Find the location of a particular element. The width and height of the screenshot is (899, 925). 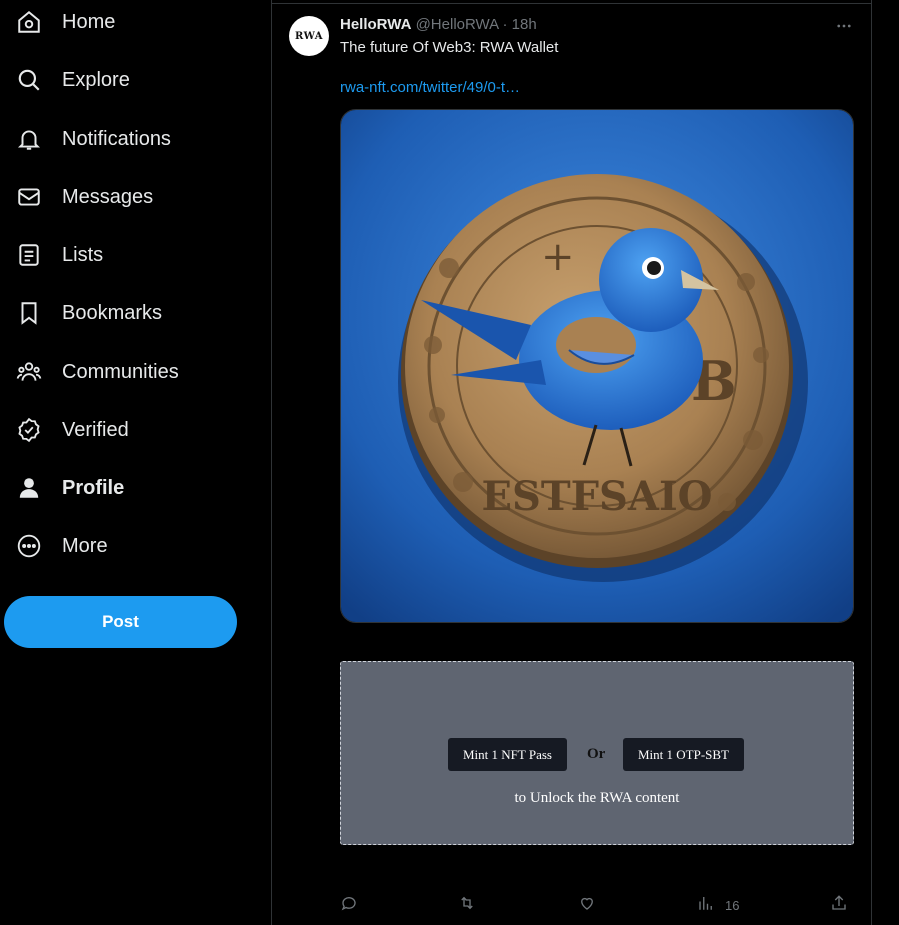

sidebar-item-label: Home is located at coordinates (89, 21).